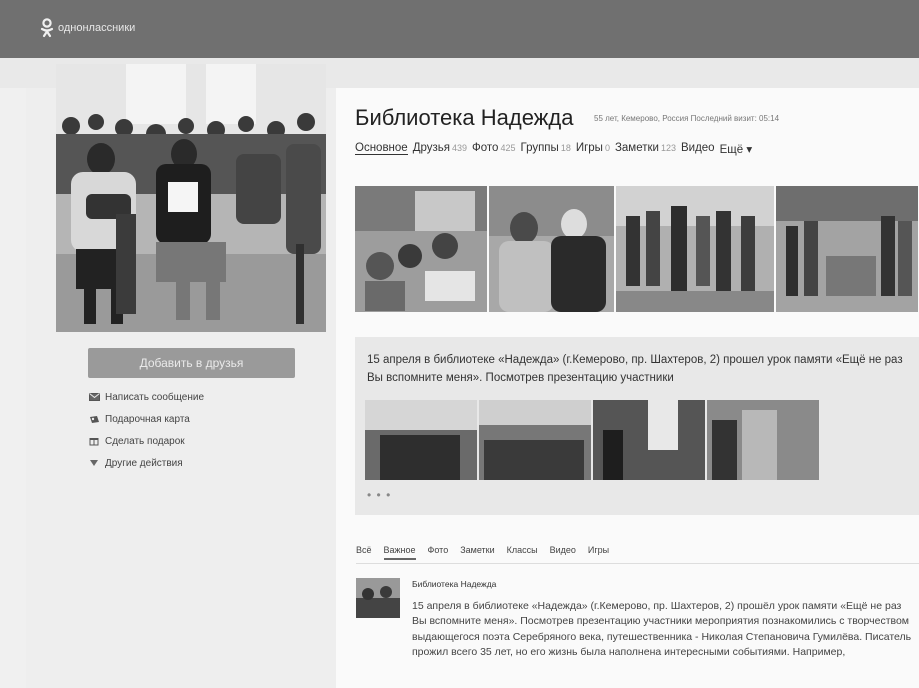 The image size is (919, 688). What do you see at coordinates (94, 419) in the screenshot?
I see `gift-card-icon` at bounding box center [94, 419].